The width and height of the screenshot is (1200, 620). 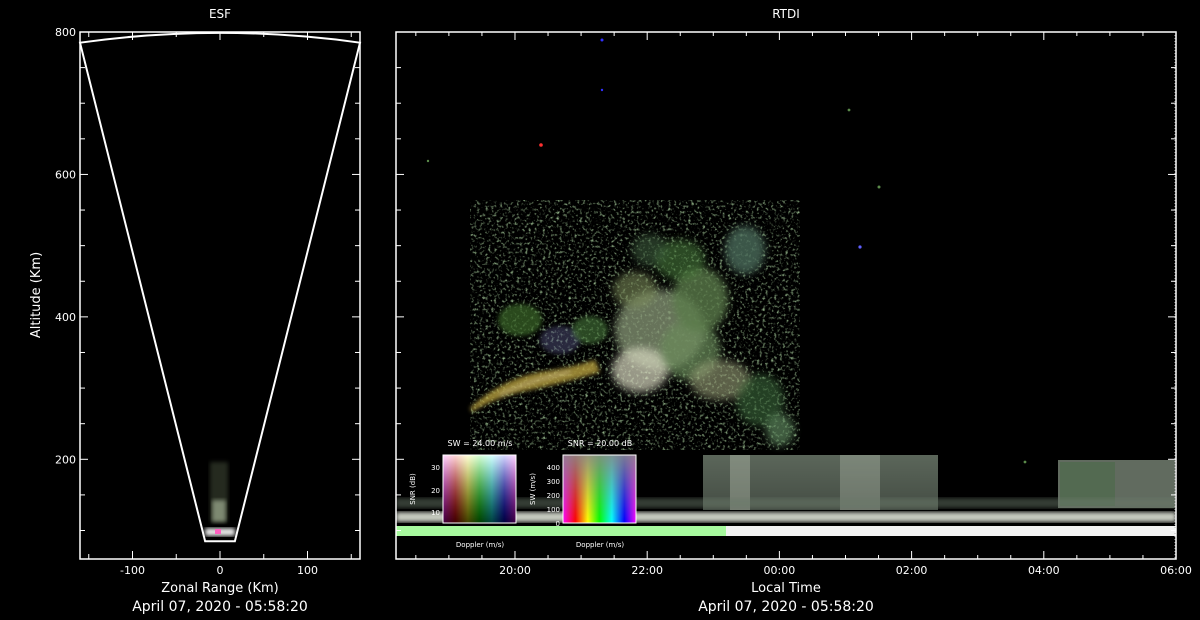 What do you see at coordinates (1176, 570) in the screenshot?
I see `rtdi-xtick-label: 06:00` at bounding box center [1176, 570].